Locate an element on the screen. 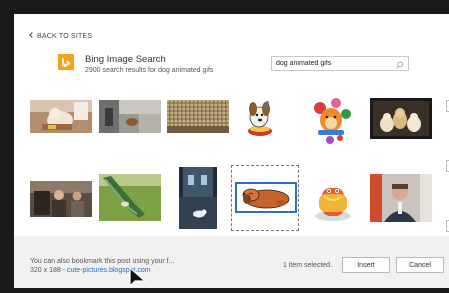  result-cartoon-hotdog is located at coordinates (333, 199).